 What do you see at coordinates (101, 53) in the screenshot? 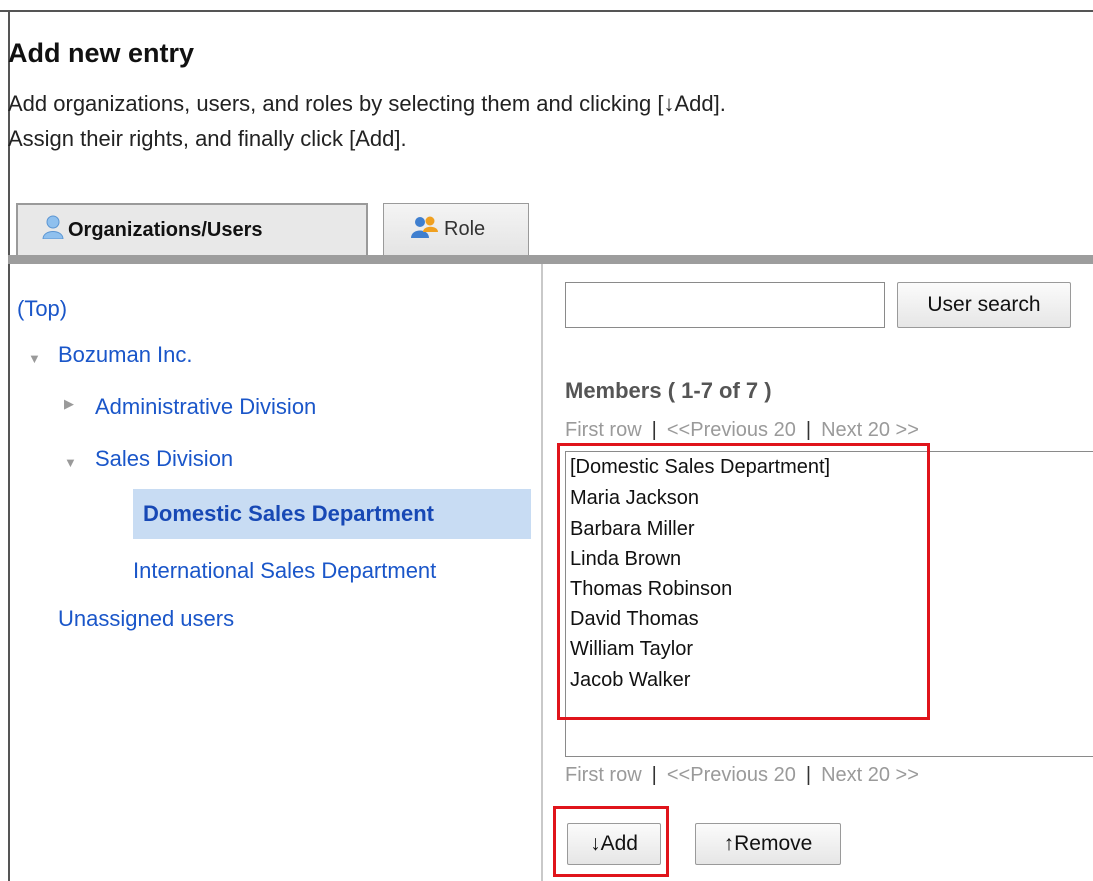
I see `page-title: Add new entry` at bounding box center [101, 53].